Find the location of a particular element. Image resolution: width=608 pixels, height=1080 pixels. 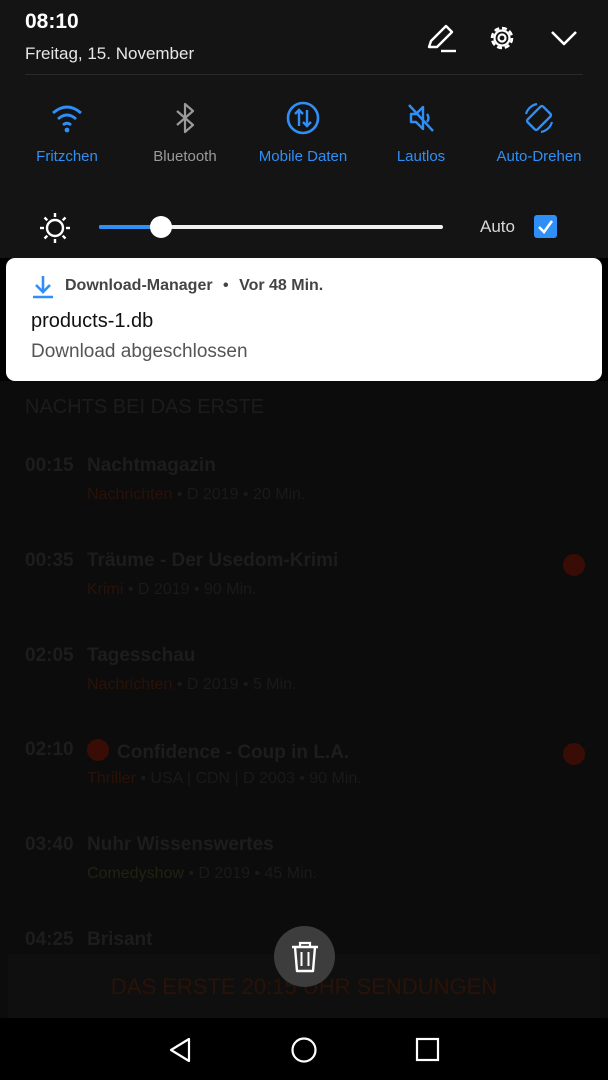

program-meta: Nachrichten • D 2019 • 5 Min. is located at coordinates (192, 685).